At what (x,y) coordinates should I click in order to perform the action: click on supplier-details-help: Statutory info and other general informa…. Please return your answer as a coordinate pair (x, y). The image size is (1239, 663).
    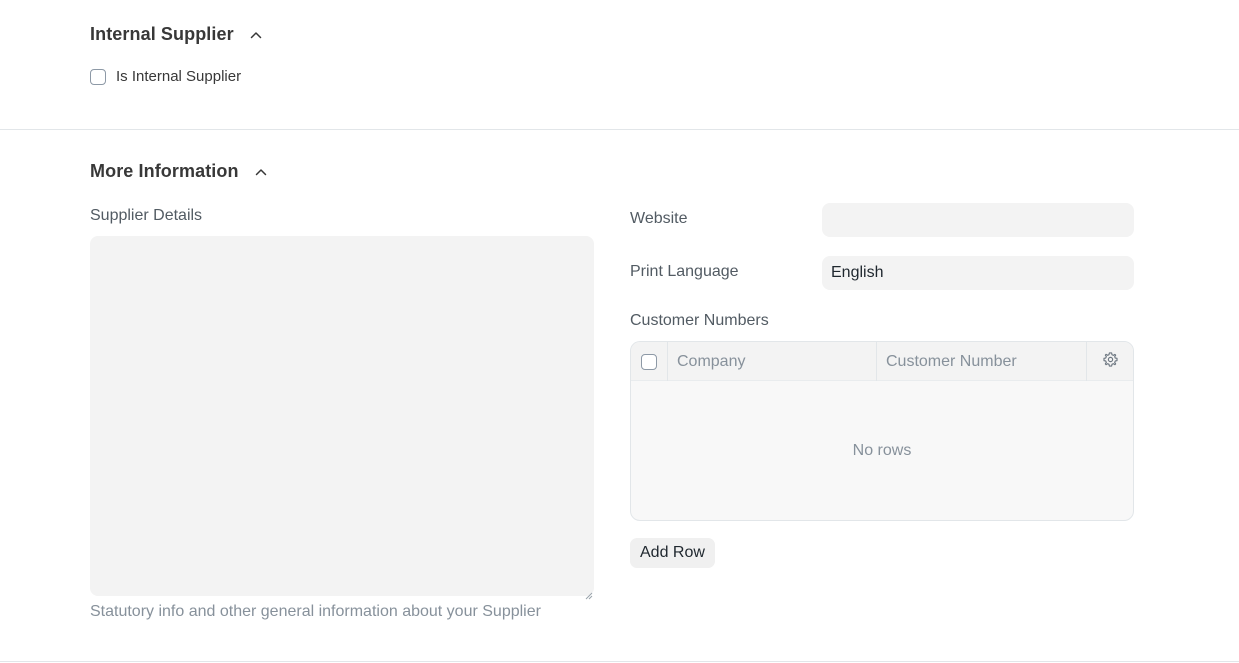
    Looking at the image, I should click on (315, 611).